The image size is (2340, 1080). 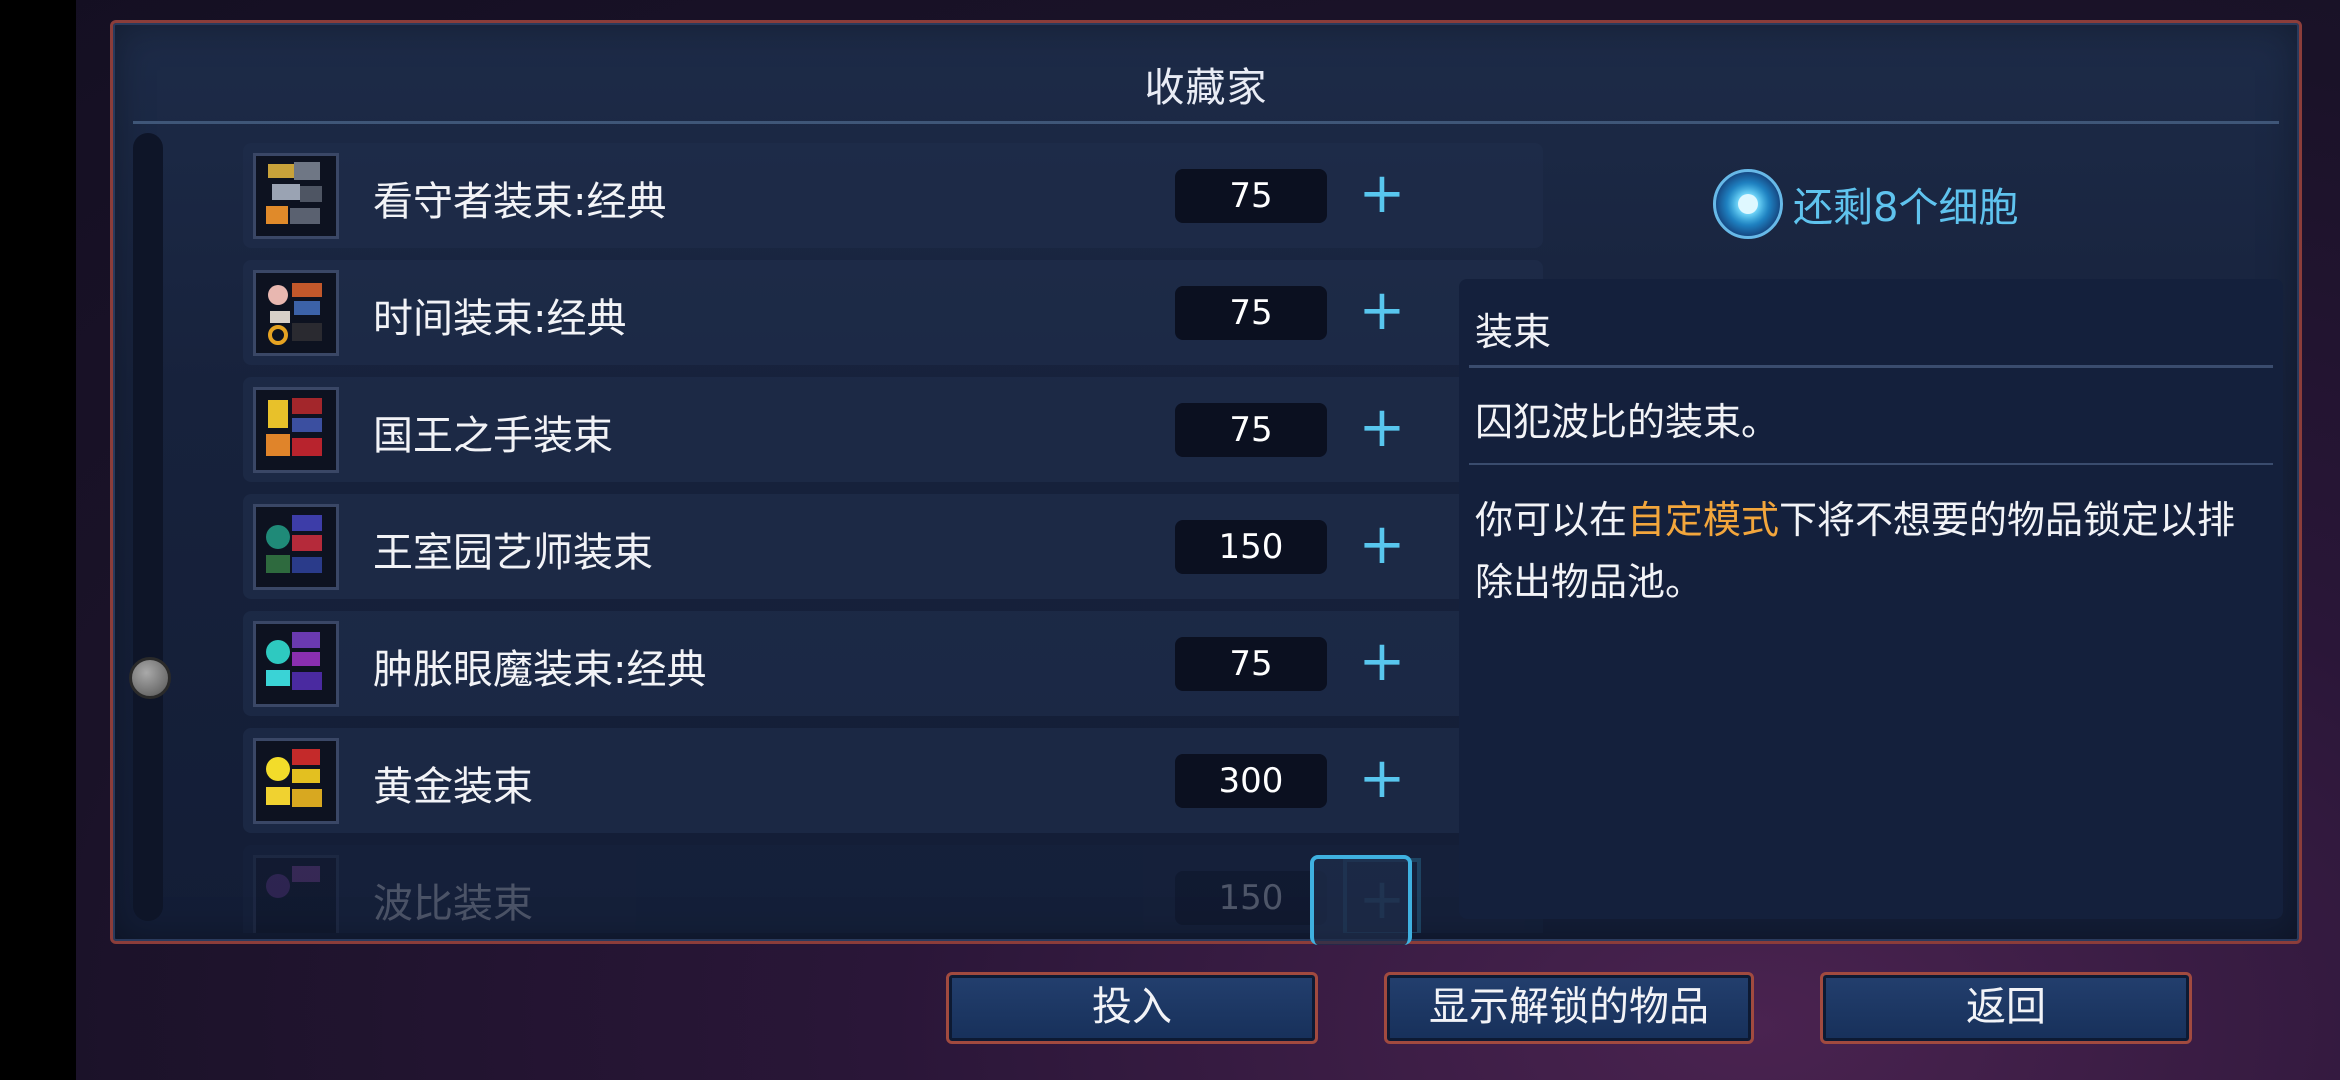 What do you see at coordinates (453, 787) in the screenshot?
I see `item-name: 黄金装束` at bounding box center [453, 787].